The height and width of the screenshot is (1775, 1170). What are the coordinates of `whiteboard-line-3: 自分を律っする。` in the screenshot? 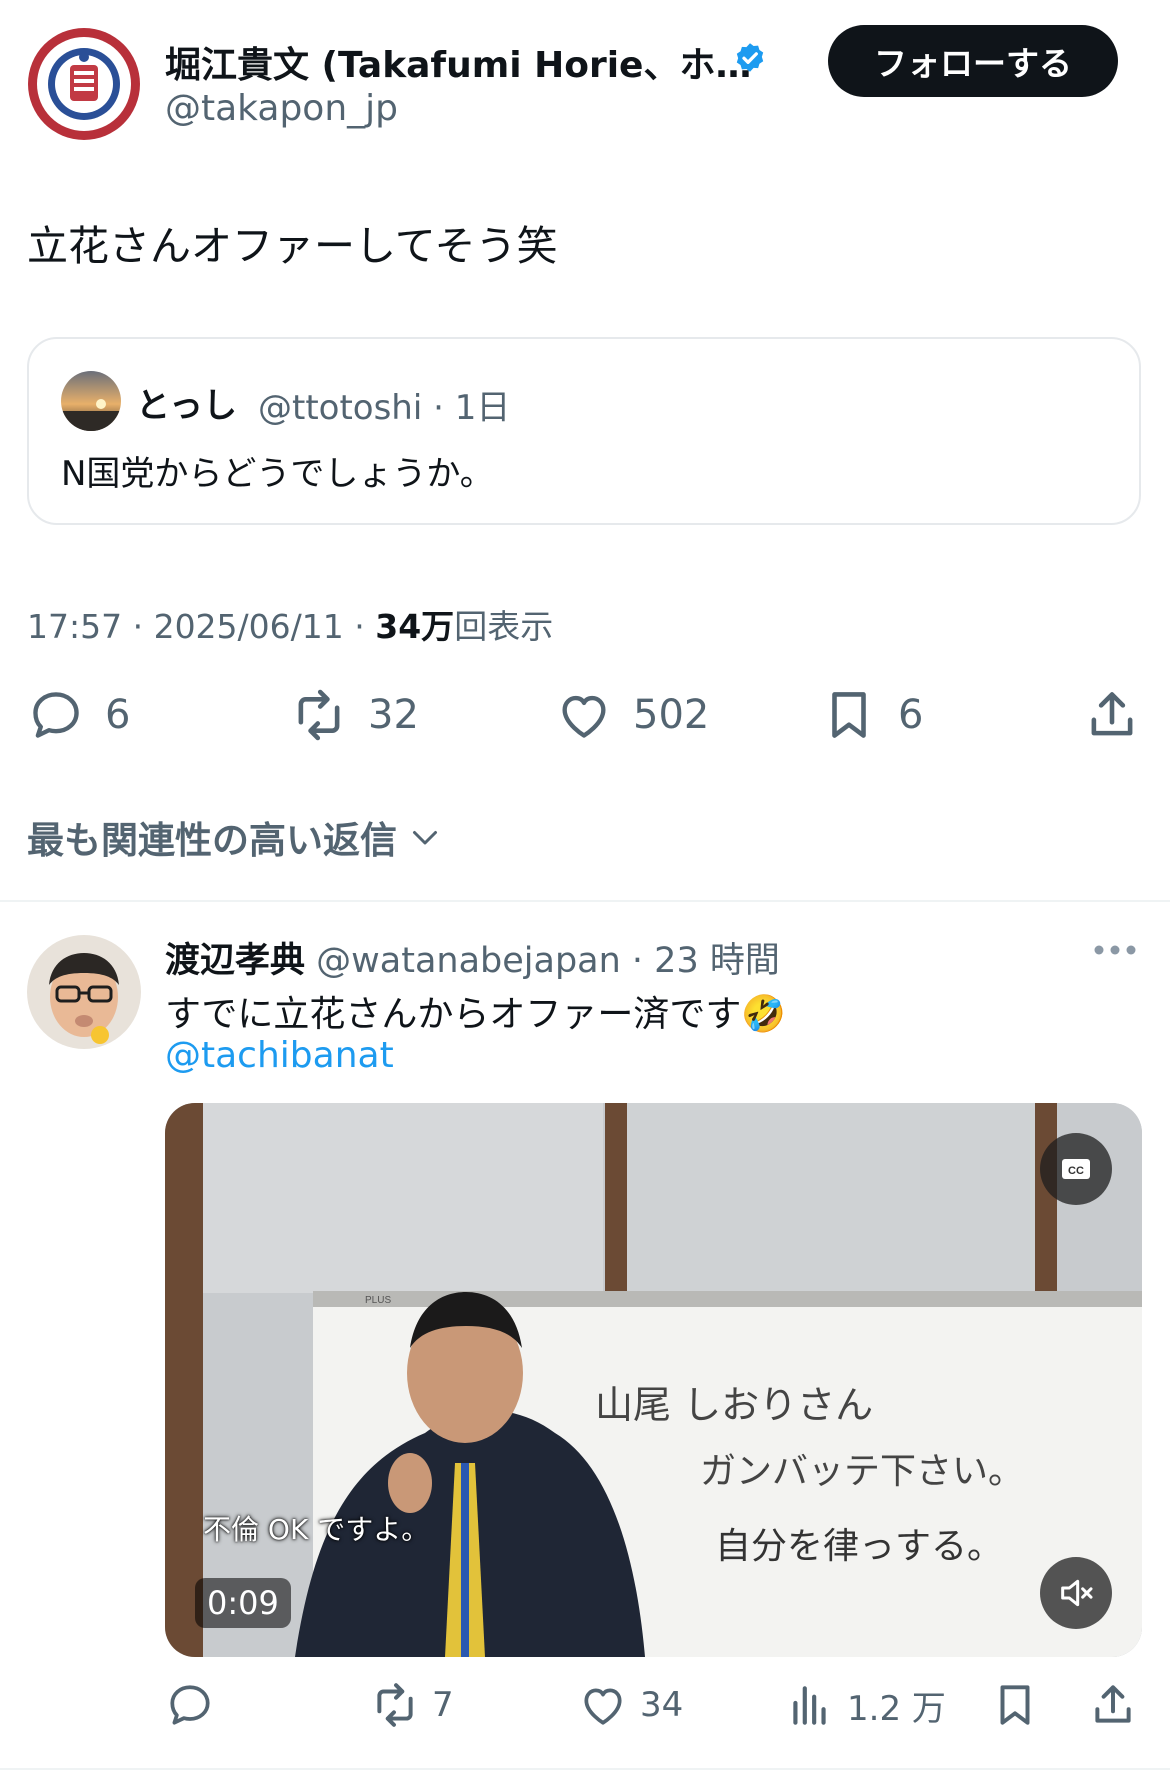 It's located at (859, 1546).